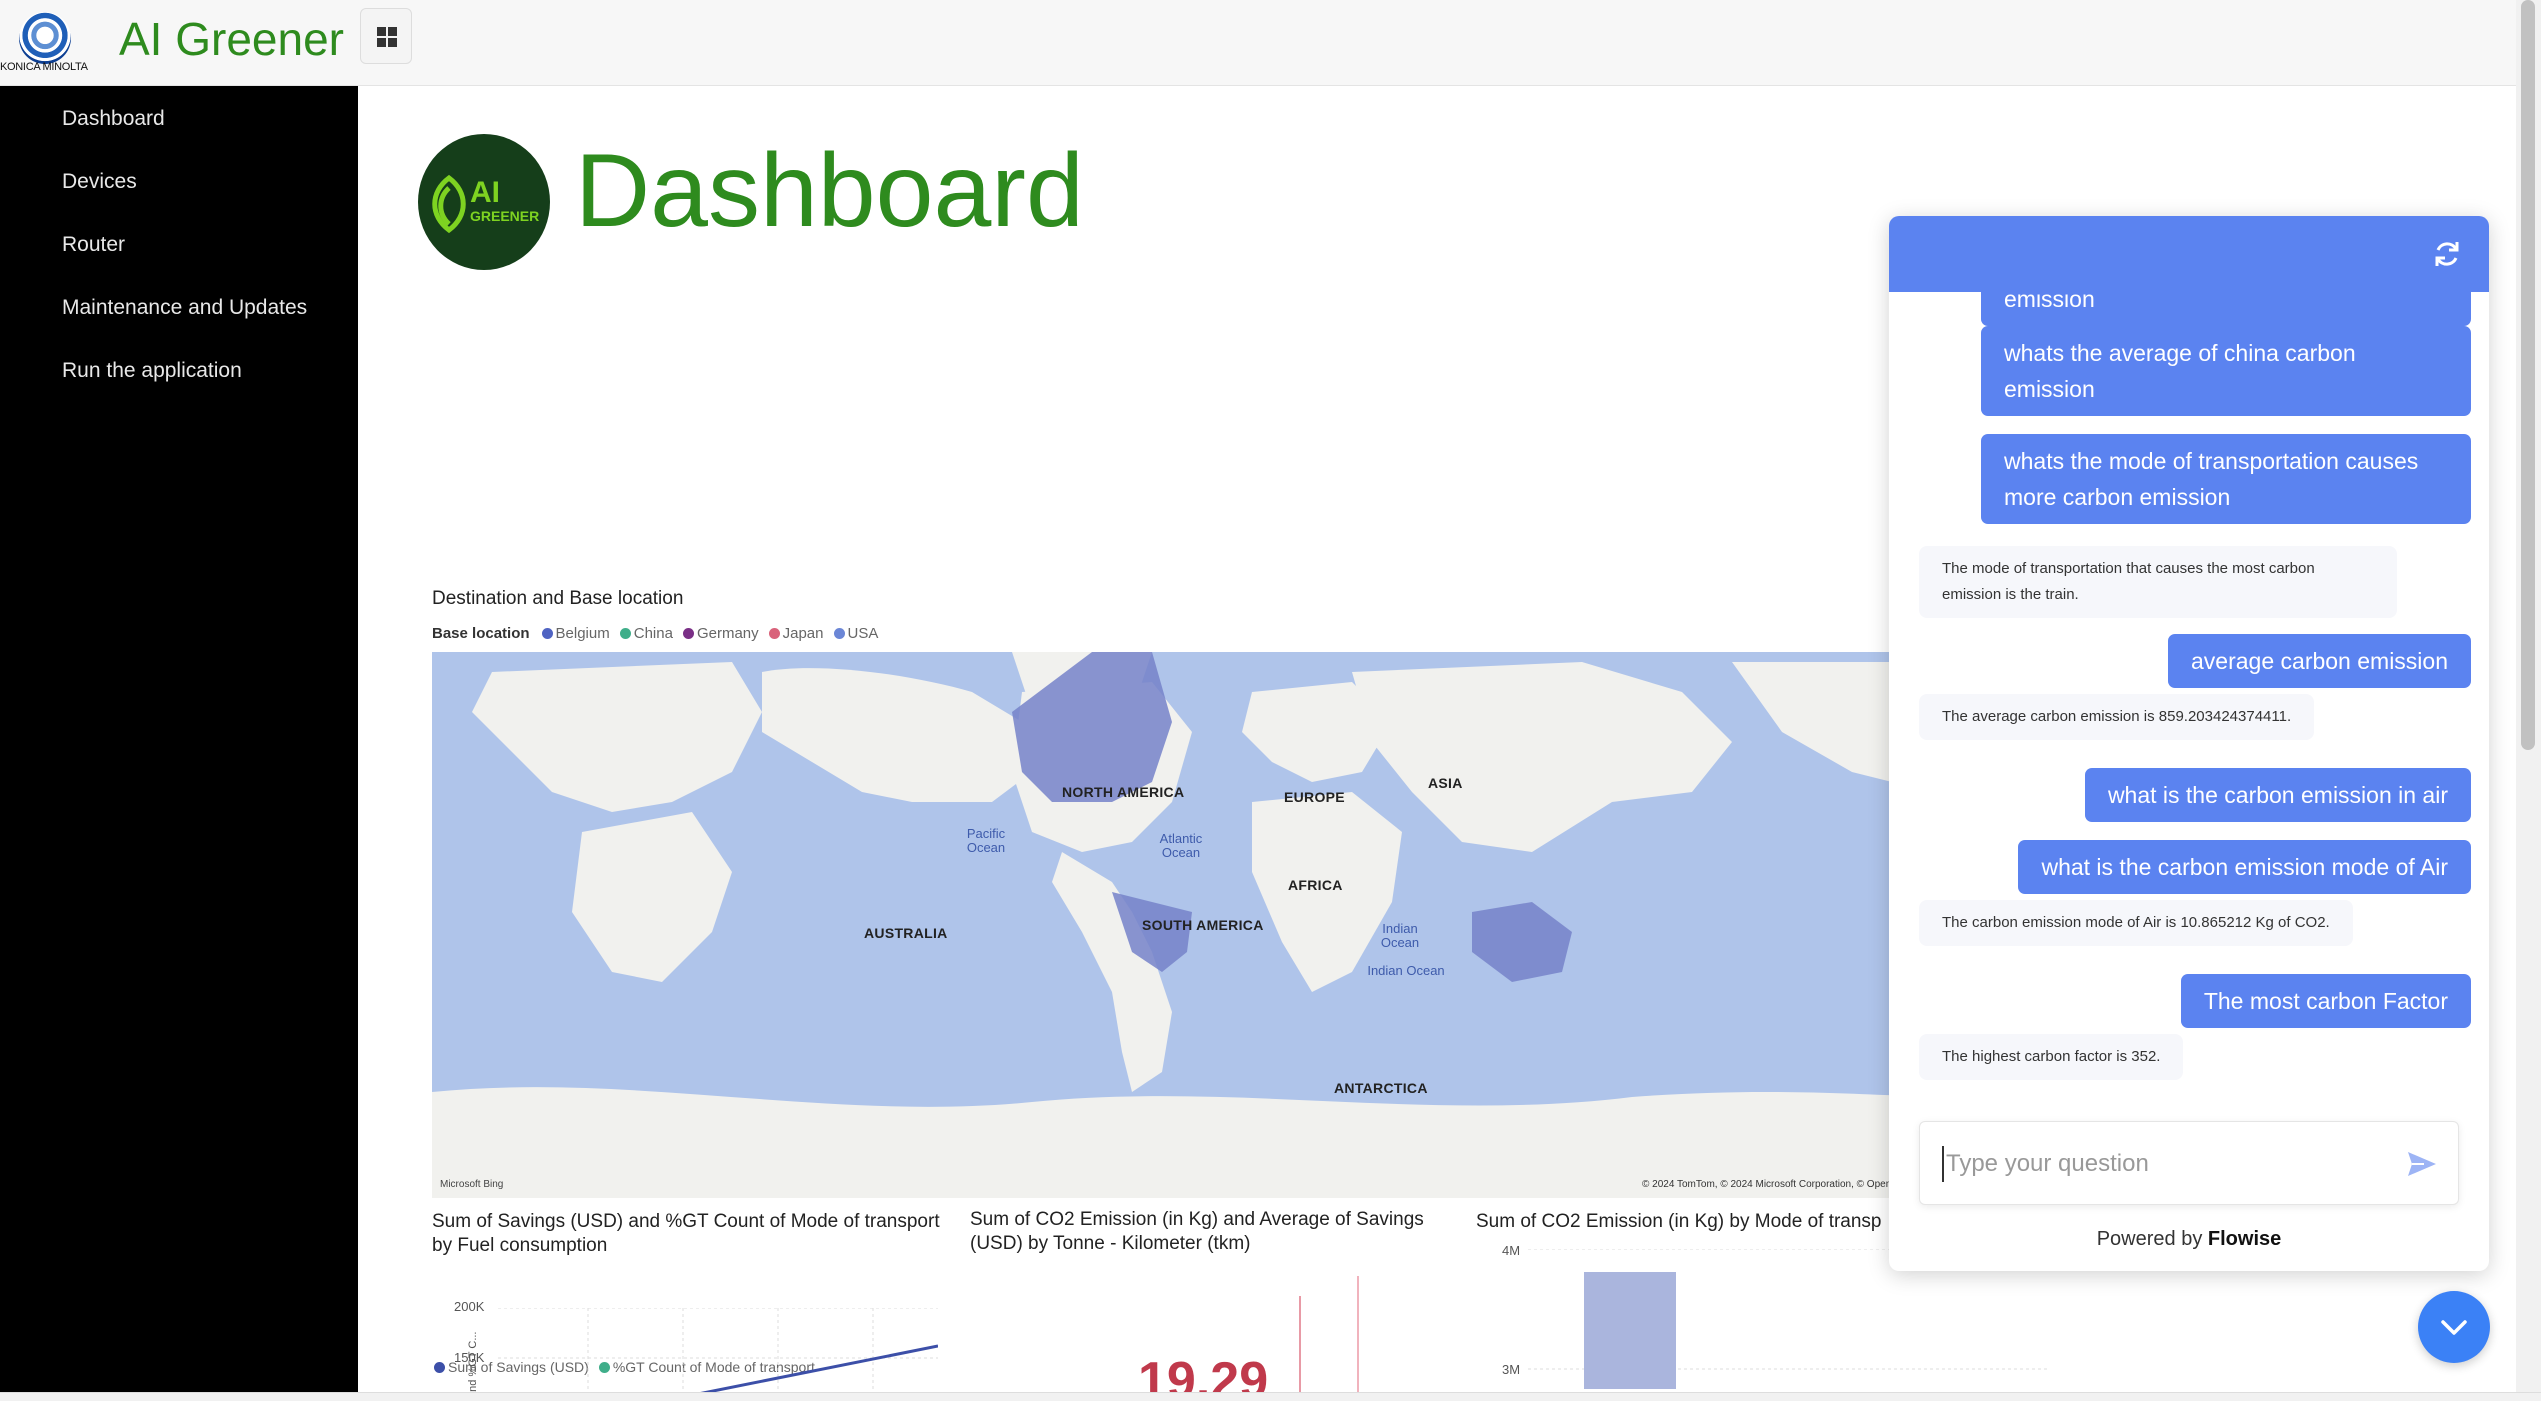  What do you see at coordinates (718, 1350) in the screenshot?
I see `chart1-plot` at bounding box center [718, 1350].